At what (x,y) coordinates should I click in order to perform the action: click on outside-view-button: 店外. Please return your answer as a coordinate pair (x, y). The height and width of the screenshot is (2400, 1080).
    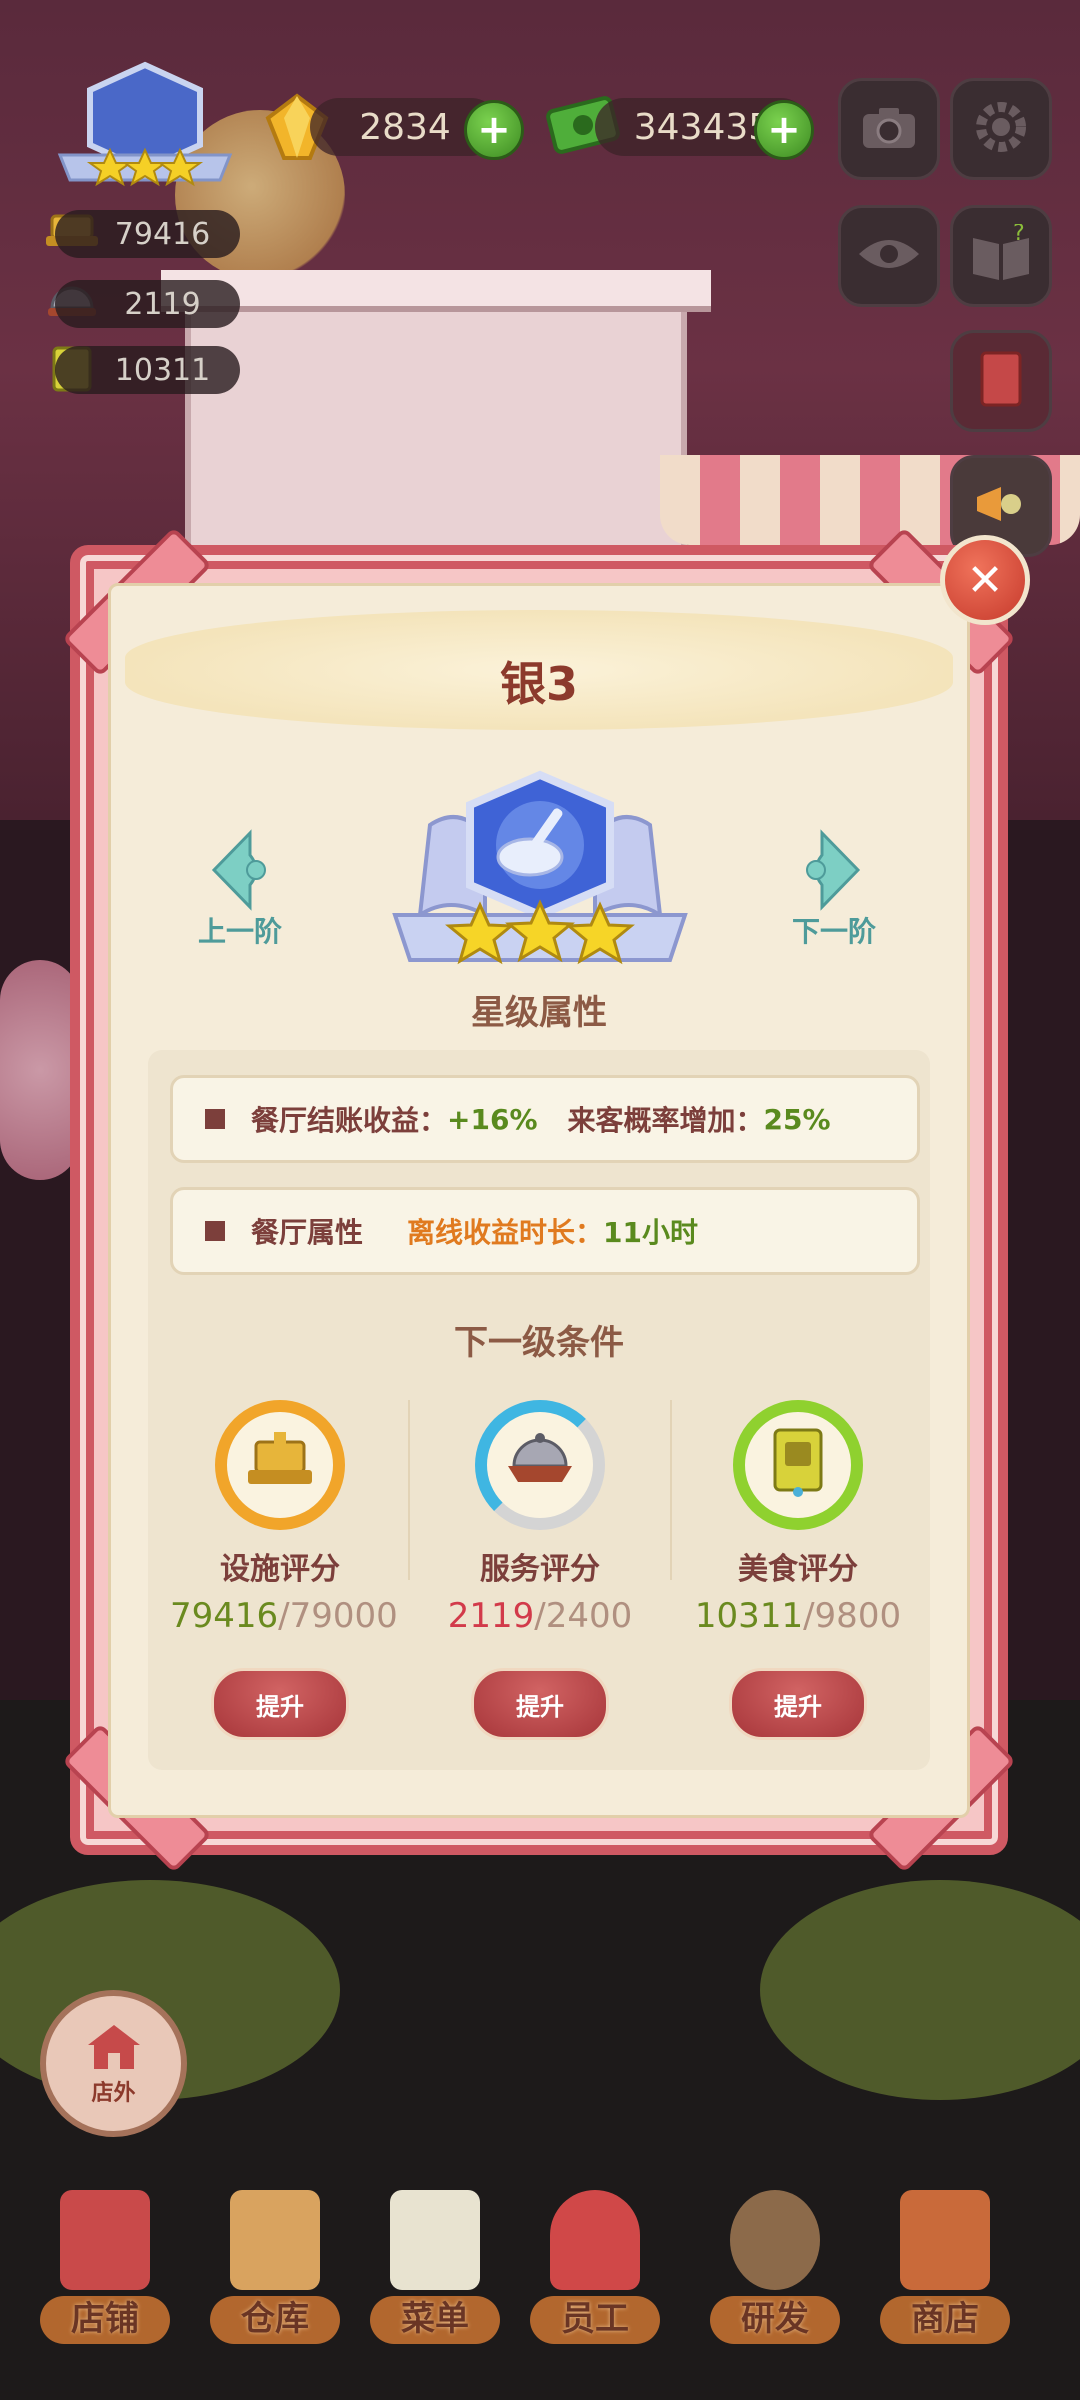
    Looking at the image, I should click on (113, 2063).